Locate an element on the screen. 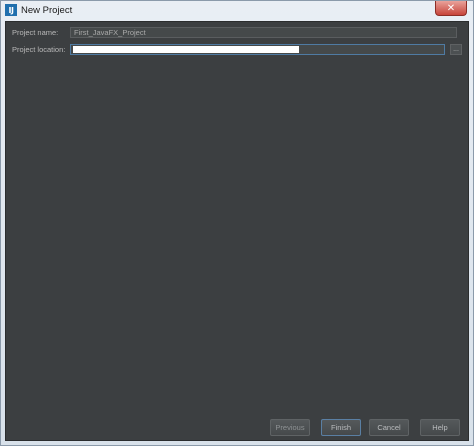 The height and width of the screenshot is (446, 474). window-title: New Project is located at coordinates (47, 10).